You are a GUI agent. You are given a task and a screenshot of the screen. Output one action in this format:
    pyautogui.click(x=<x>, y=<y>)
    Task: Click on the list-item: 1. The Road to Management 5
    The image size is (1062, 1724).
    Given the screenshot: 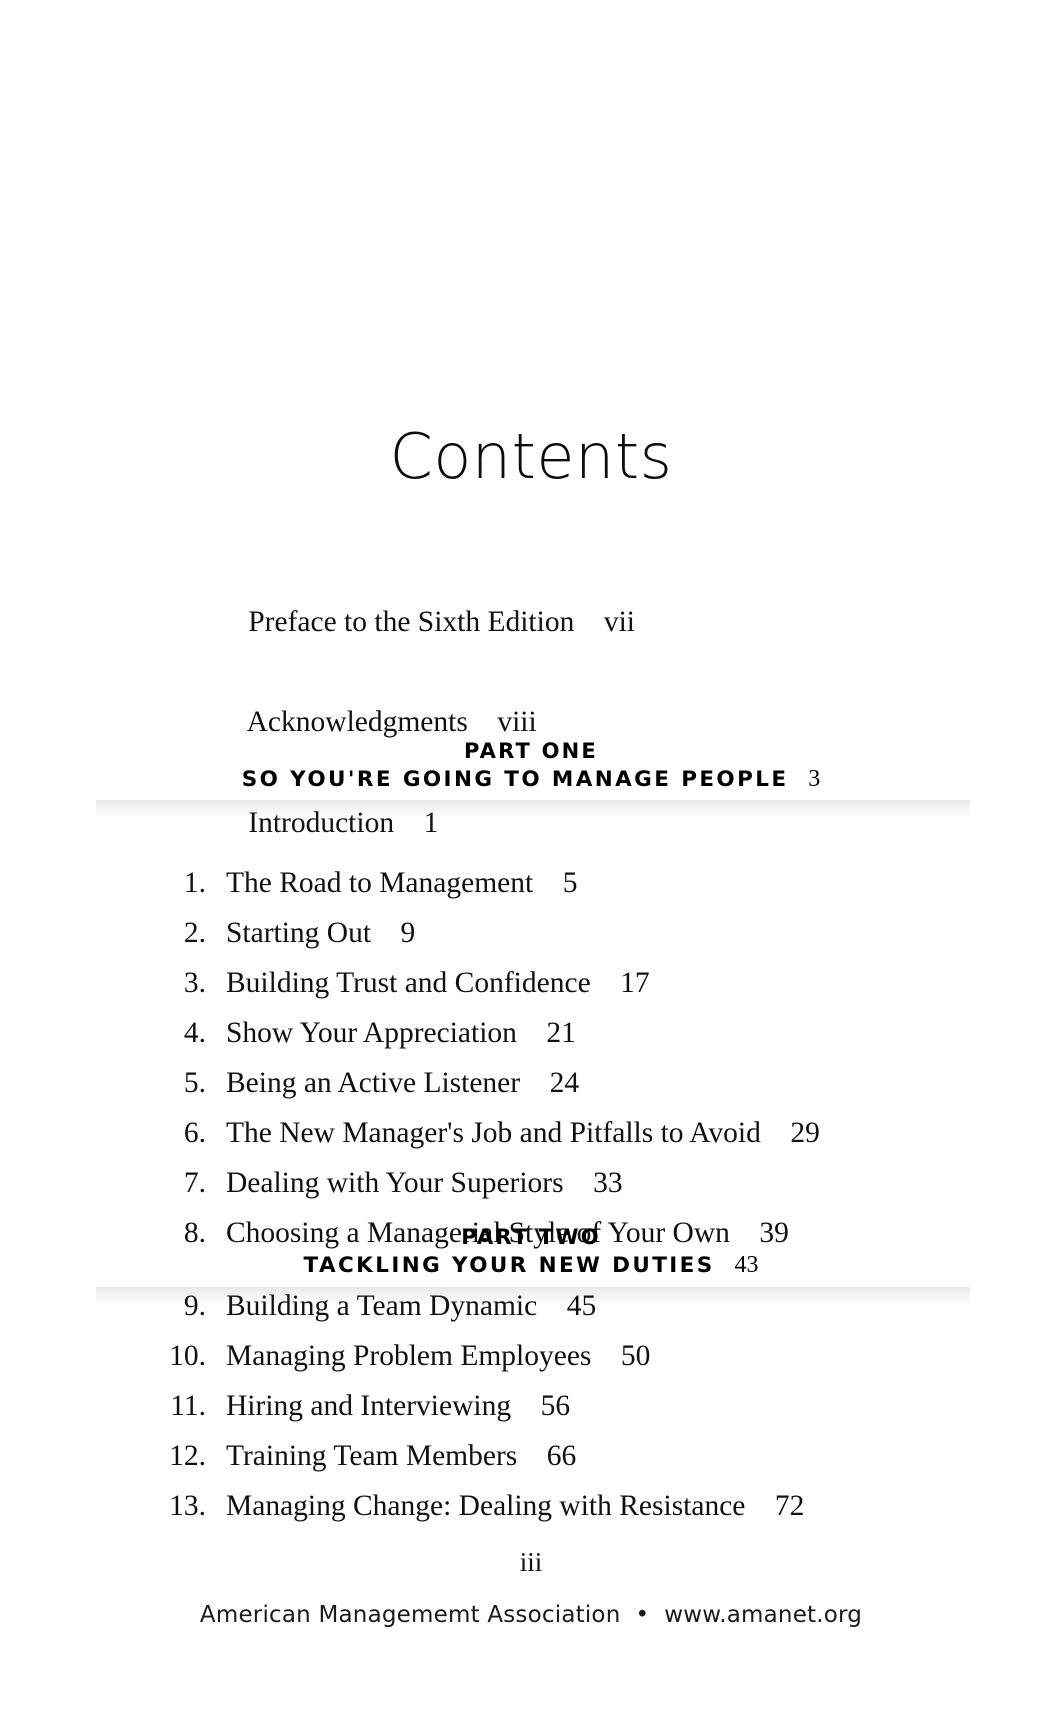 What is the action you would take?
    pyautogui.click(x=550, y=883)
    